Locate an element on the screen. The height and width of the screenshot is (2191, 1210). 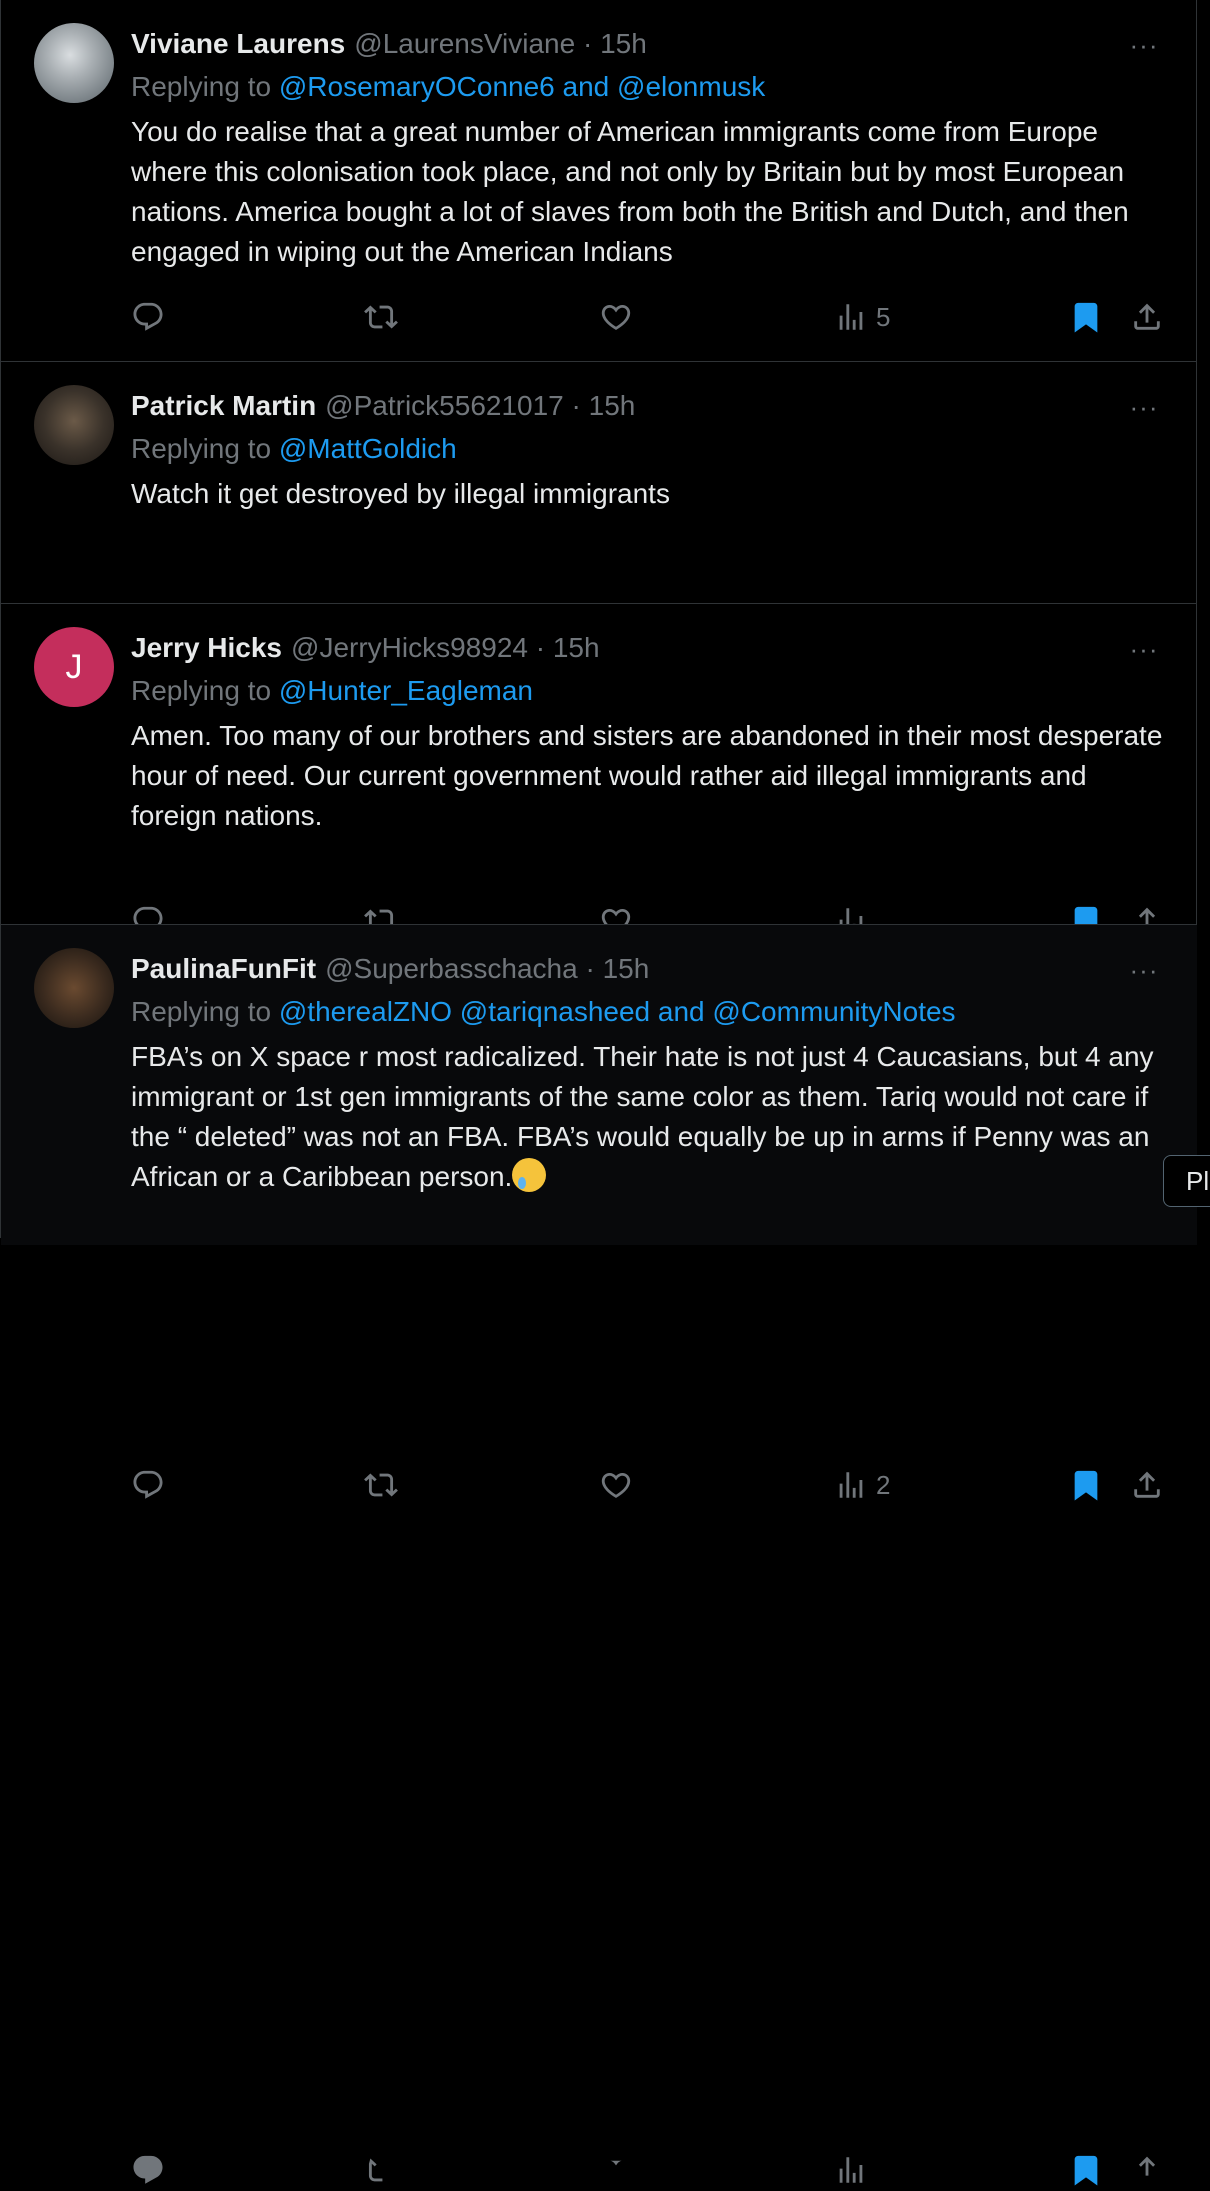
replying-to: Replying to @MattGoldich is located at coordinates (294, 449).